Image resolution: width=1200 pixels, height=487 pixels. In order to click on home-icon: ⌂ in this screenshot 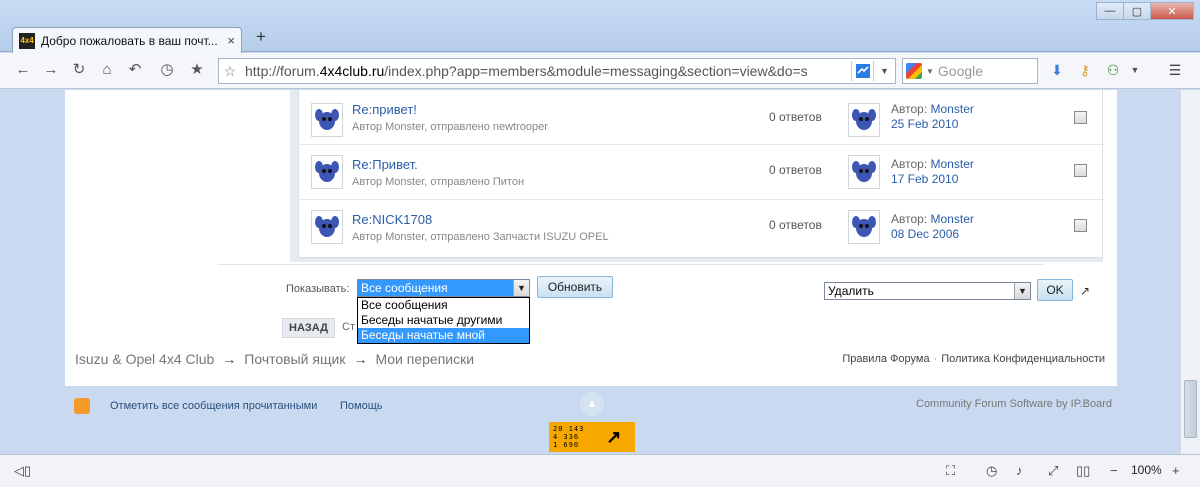, I will do `click(107, 70)`.